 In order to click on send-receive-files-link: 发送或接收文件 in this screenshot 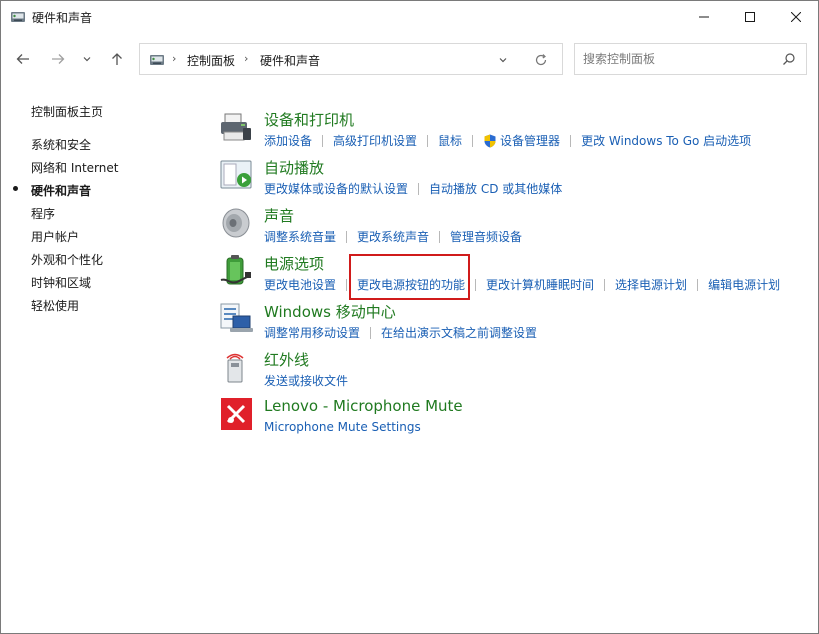, I will do `click(306, 380)`.